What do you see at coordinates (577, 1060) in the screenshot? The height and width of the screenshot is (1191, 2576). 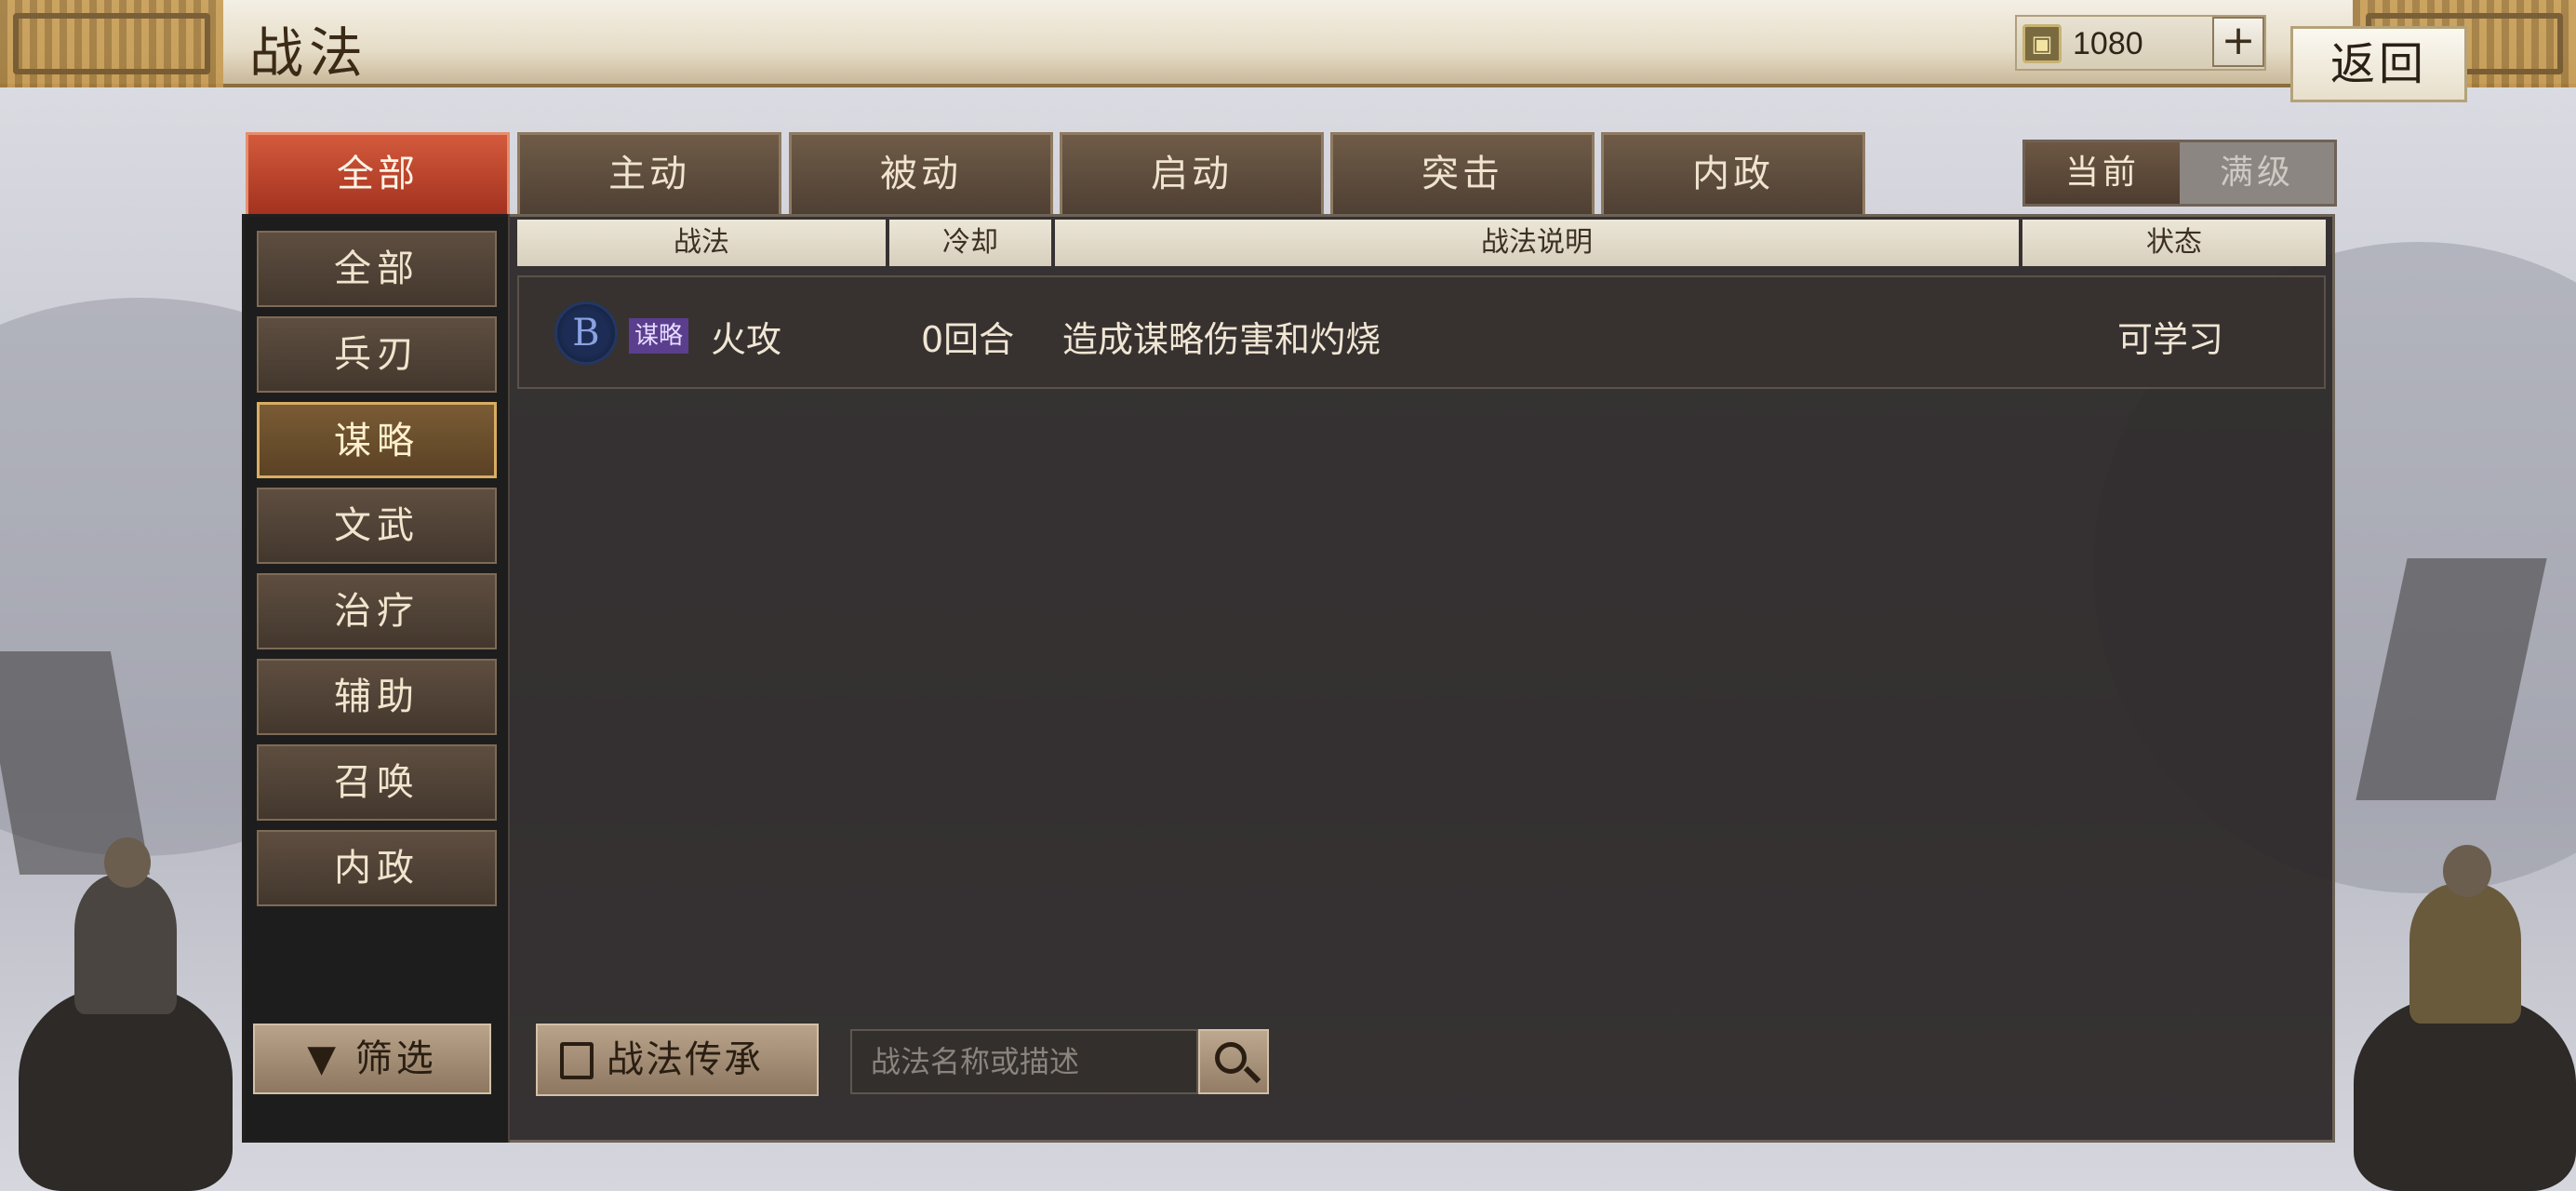 I see `book-icon` at bounding box center [577, 1060].